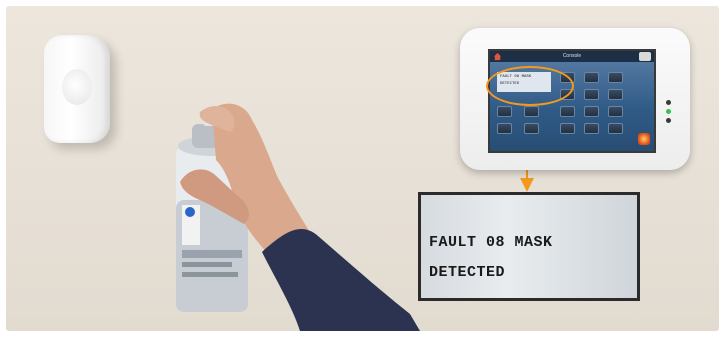 The height and width of the screenshot is (337, 725). I want to click on callout-oval, so click(530, 86).